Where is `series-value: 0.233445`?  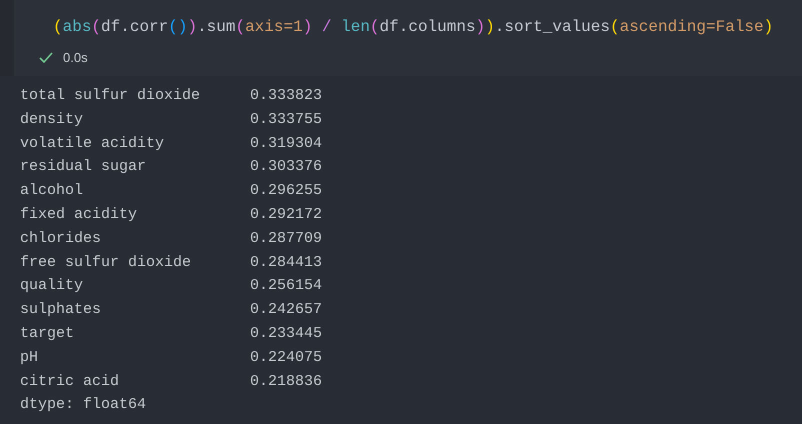
series-value: 0.233445 is located at coordinates (286, 334).